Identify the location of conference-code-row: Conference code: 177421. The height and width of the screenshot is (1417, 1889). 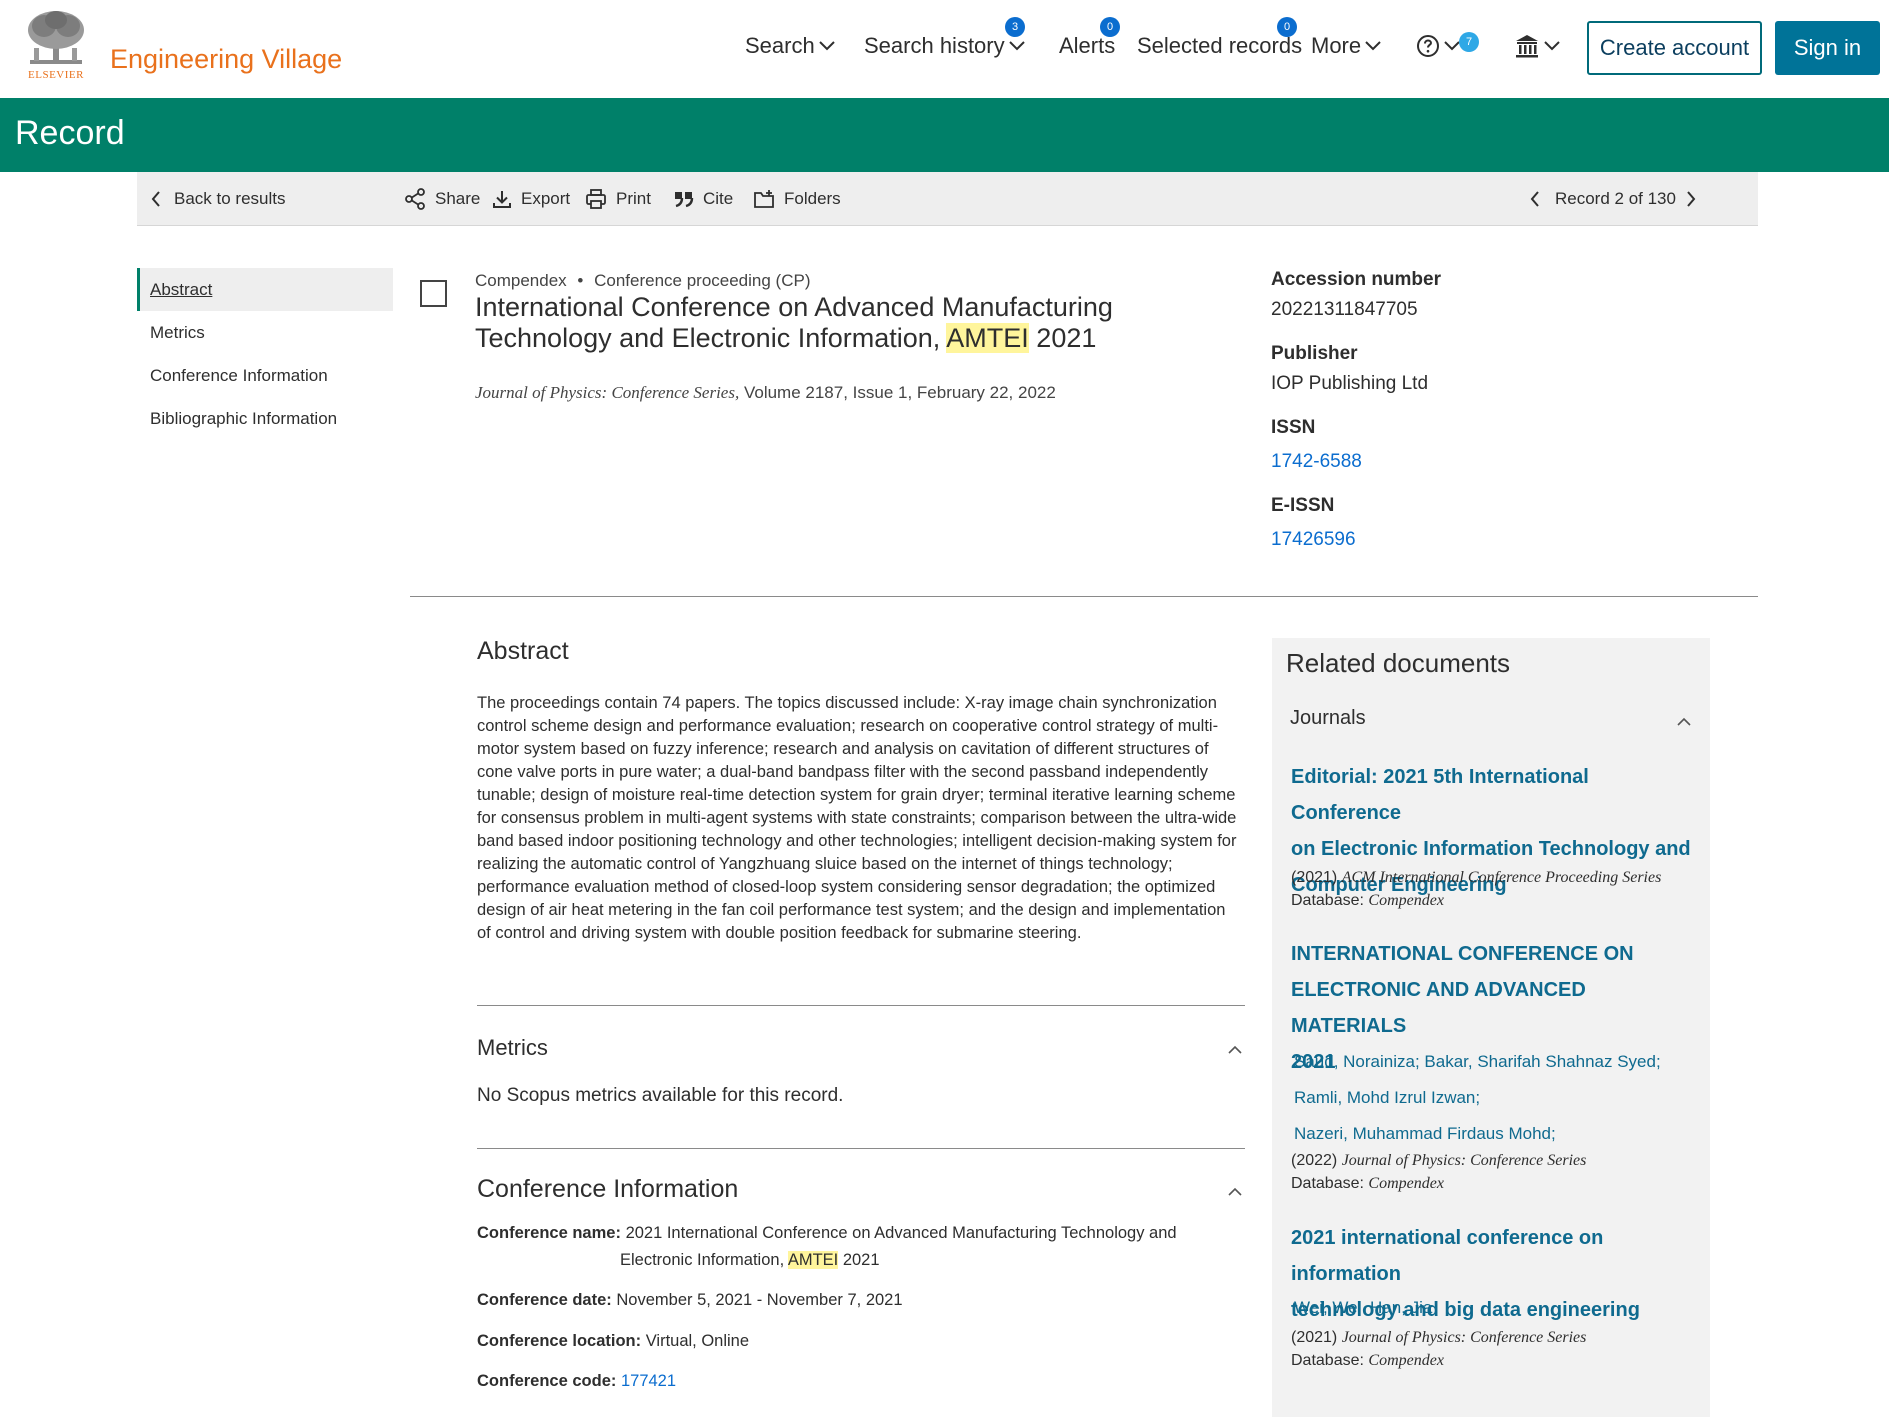
(576, 1381).